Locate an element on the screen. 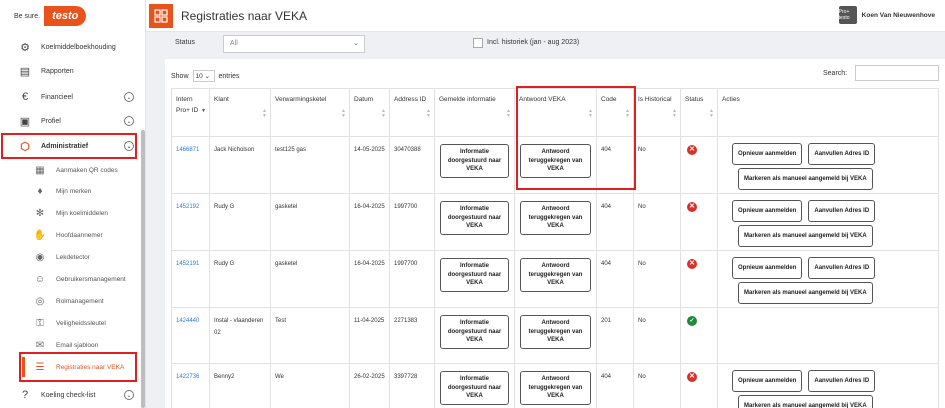  sidebar-subitem-mijn-merken: ♦ Mijn merken is located at coordinates (72, 191).